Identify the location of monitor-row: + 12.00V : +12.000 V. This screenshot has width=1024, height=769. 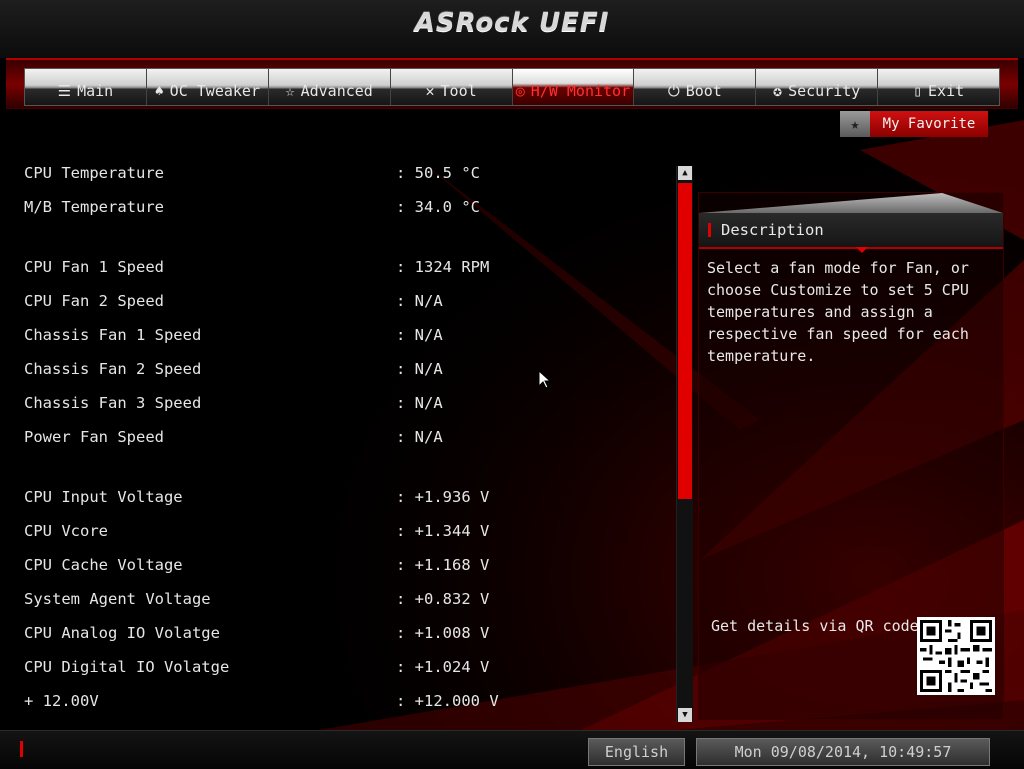
(344, 702).